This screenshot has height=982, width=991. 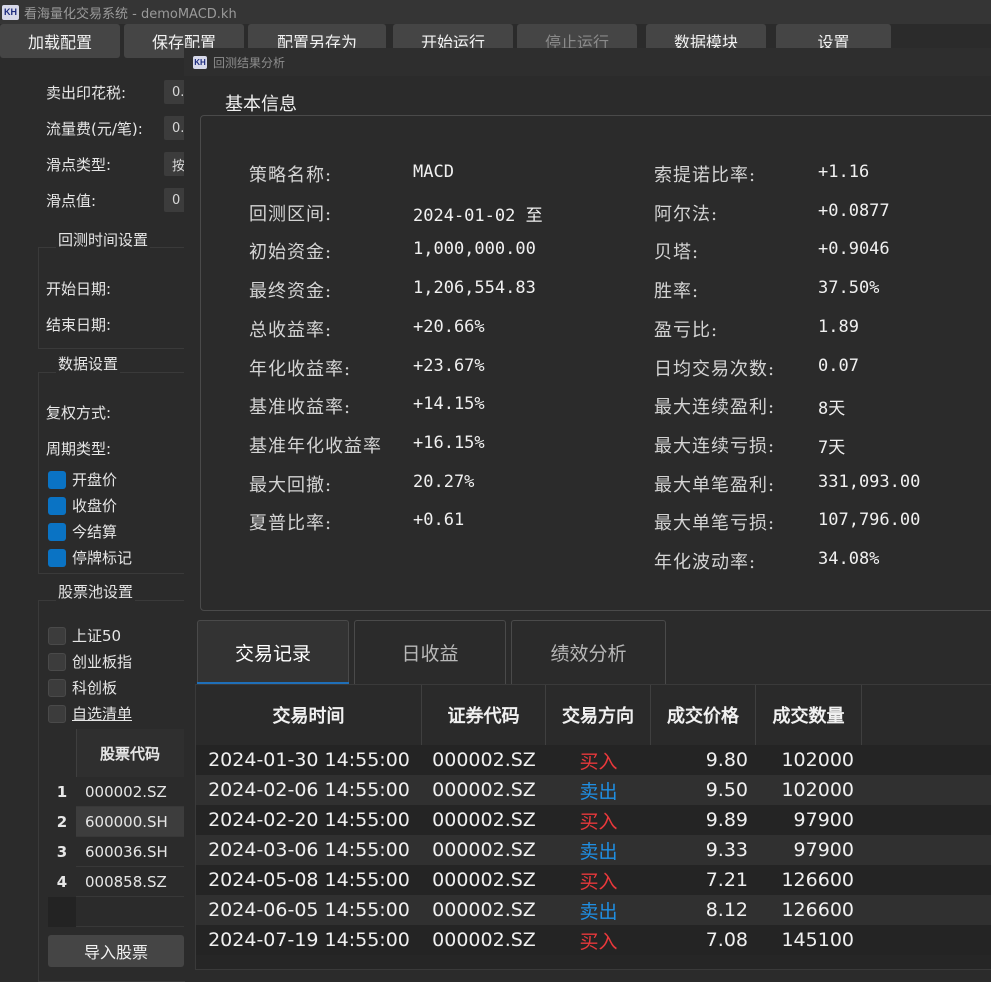 I want to click on stat-value: 1,000,000.00, so click(x=474, y=249).